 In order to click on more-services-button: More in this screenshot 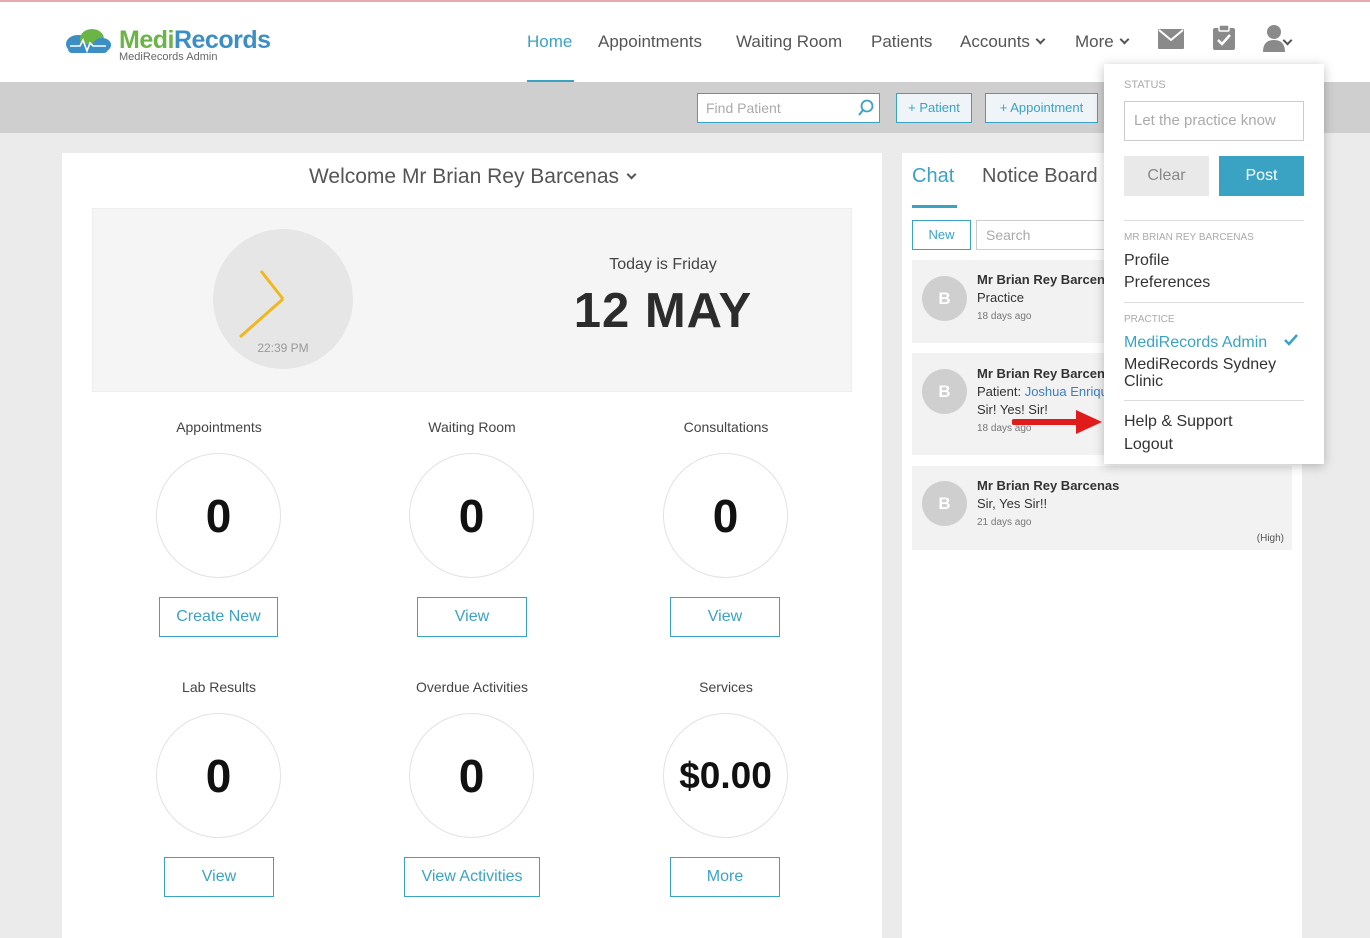, I will do `click(725, 877)`.